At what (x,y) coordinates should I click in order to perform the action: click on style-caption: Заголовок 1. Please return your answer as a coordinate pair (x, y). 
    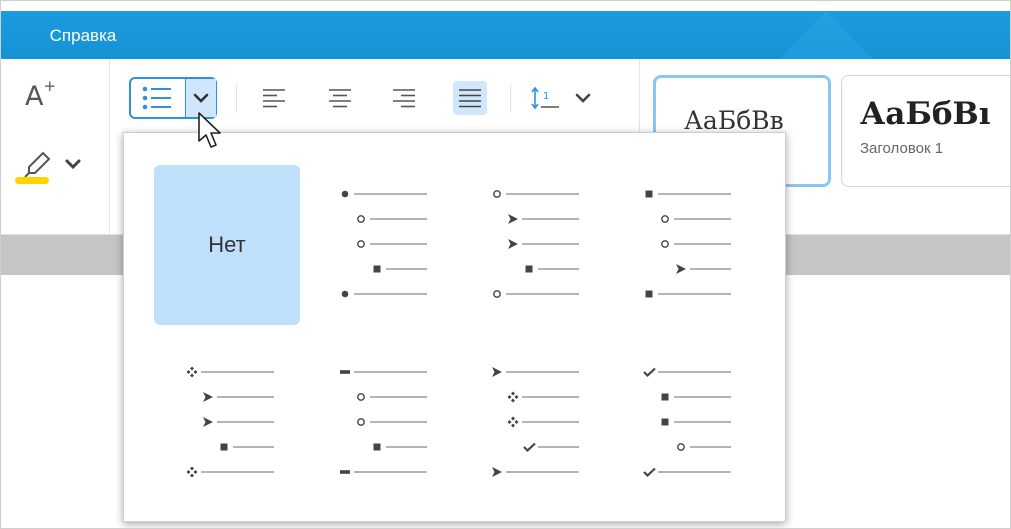
    Looking at the image, I should click on (902, 148).